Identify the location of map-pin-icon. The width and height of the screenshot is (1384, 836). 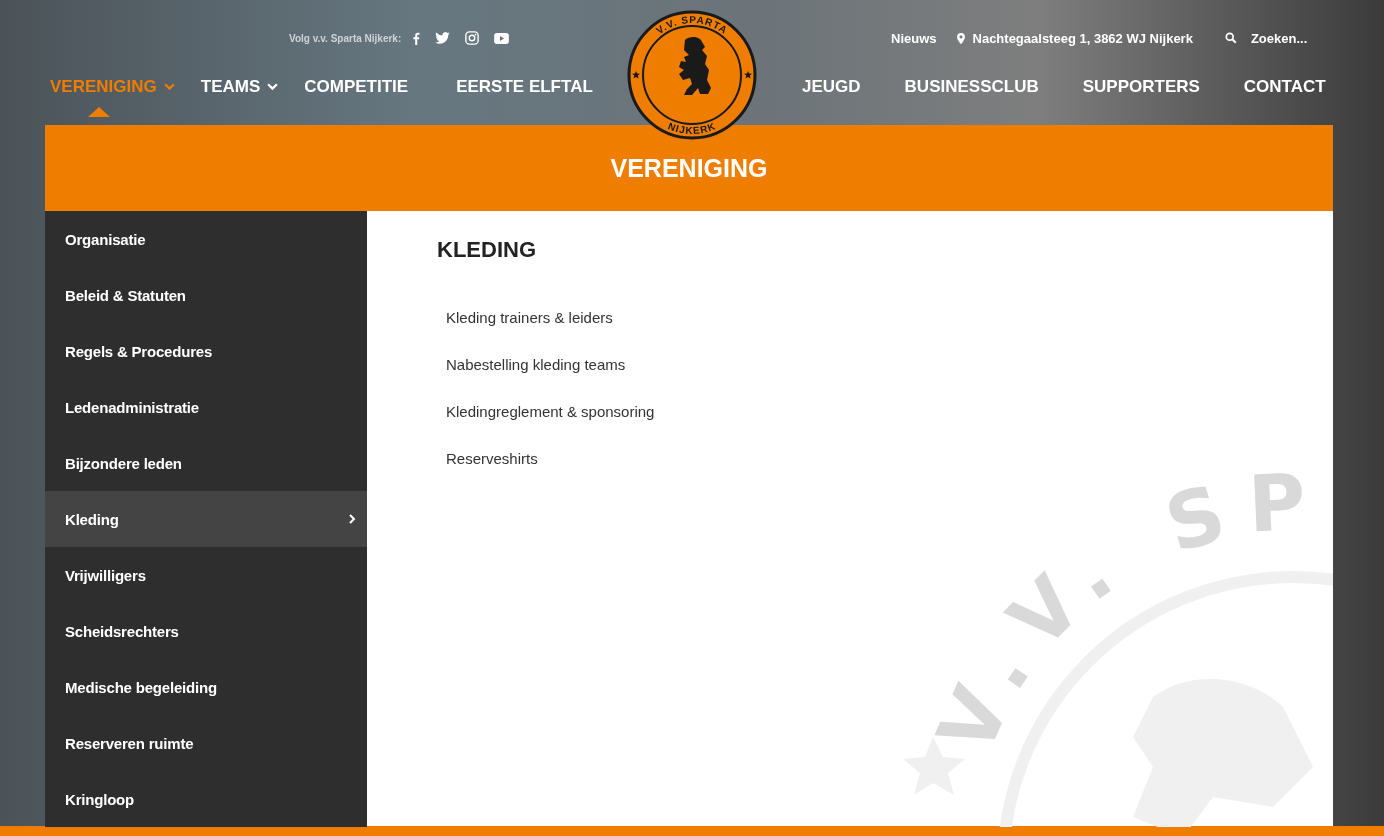
(960, 38).